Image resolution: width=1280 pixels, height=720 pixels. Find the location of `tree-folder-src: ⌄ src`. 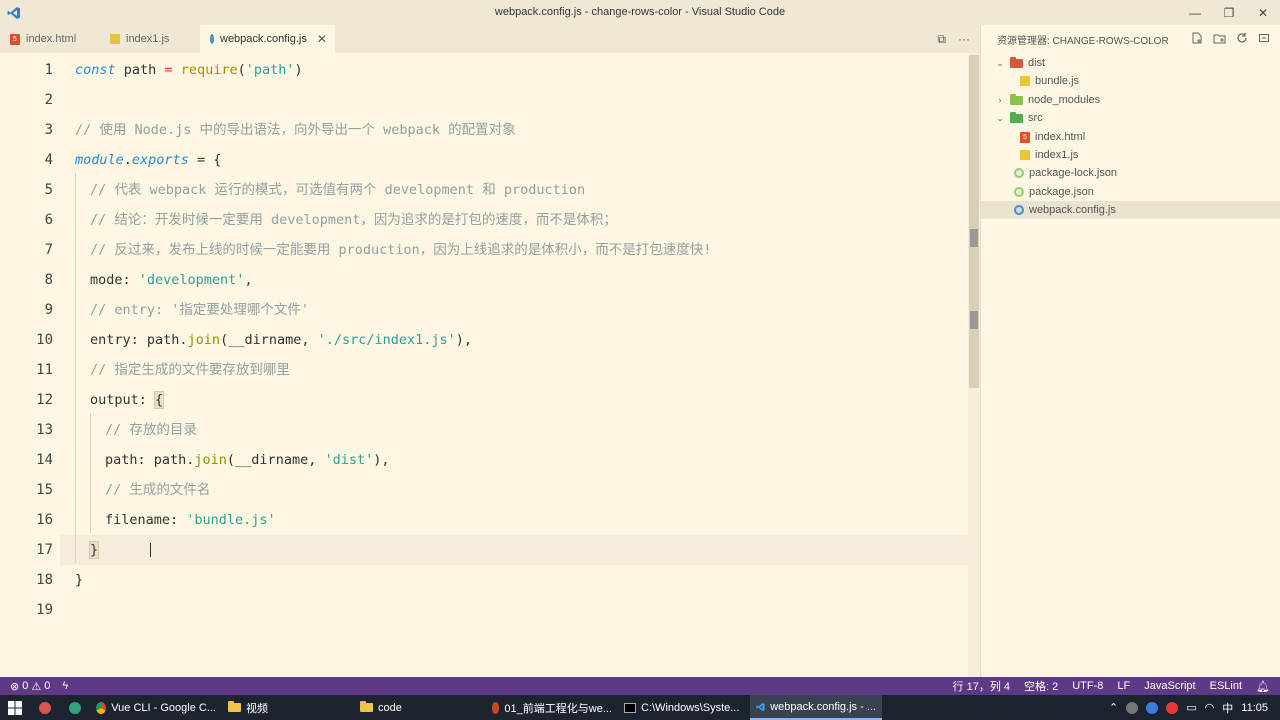

tree-folder-src: ⌄ src is located at coordinates (1130, 118).